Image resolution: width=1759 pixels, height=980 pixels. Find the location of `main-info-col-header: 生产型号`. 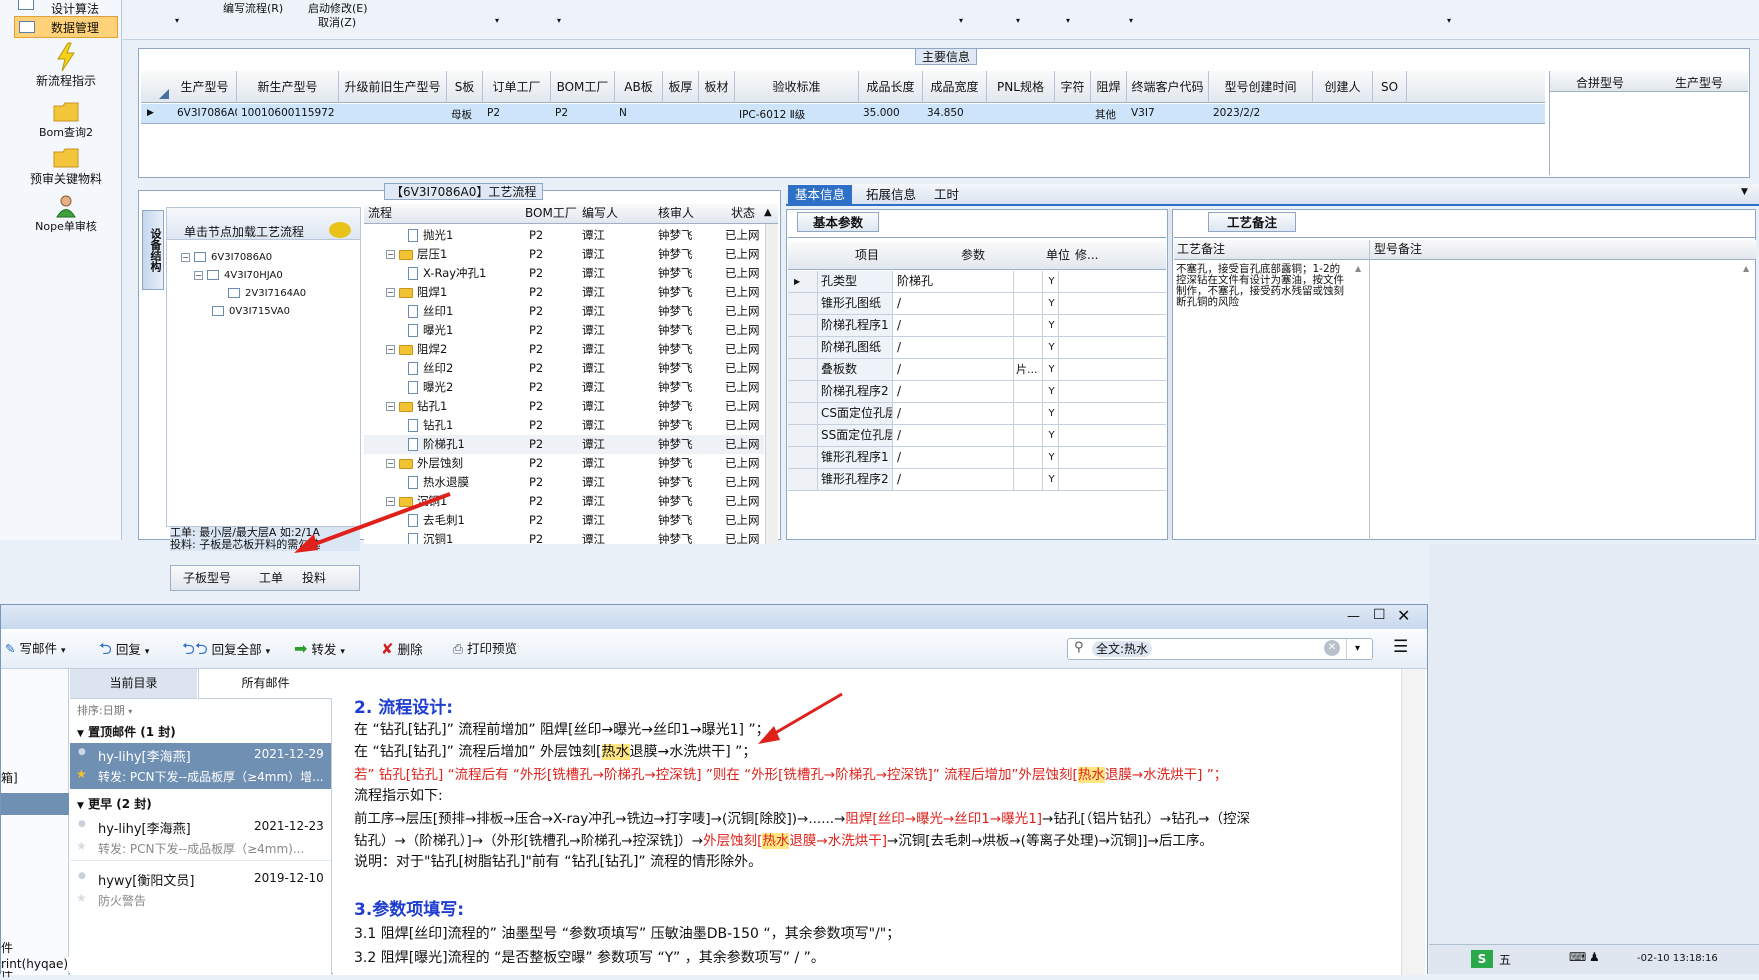

main-info-col-header: 生产型号 is located at coordinates (205, 87).